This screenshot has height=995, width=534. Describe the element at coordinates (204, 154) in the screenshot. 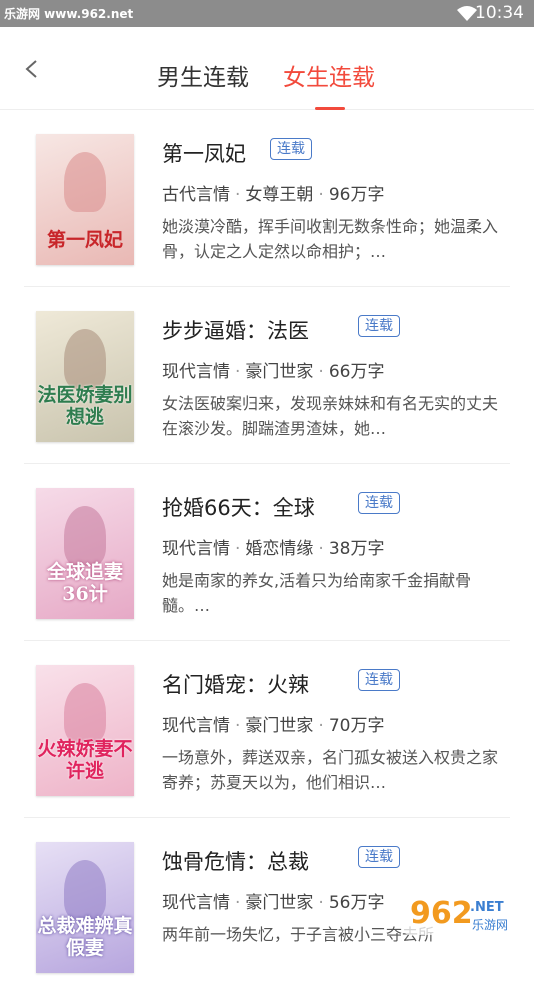

I see `book-title: 第一凤妃` at that location.